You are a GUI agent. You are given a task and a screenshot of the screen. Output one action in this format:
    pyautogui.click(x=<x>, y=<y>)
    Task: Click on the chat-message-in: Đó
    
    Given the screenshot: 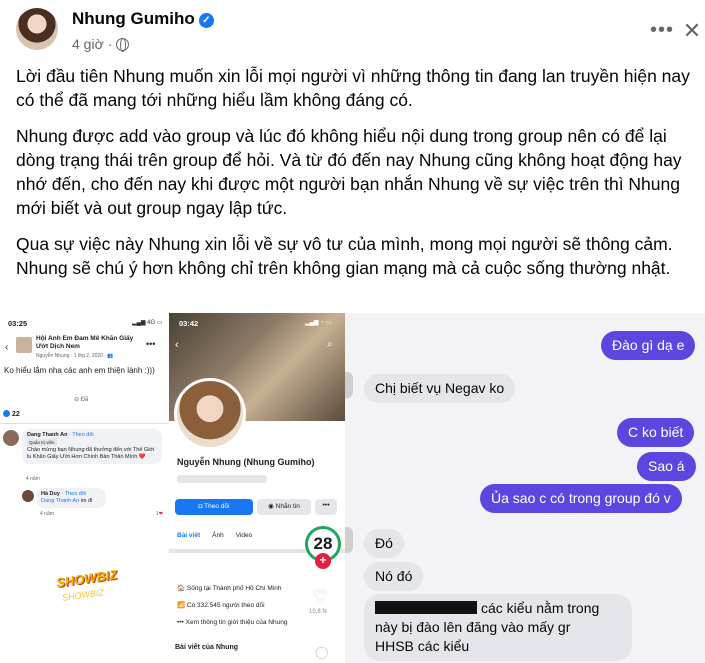 What is the action you would take?
    pyautogui.click(x=384, y=543)
    